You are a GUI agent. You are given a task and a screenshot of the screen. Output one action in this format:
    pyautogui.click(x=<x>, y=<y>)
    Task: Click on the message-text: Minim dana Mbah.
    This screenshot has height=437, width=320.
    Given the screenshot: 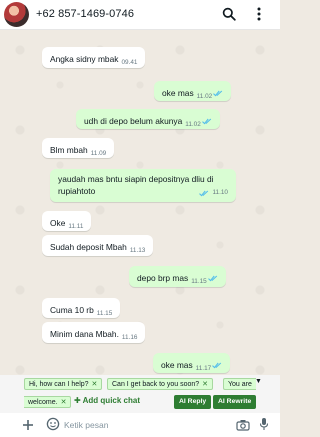 What is the action you would take?
    pyautogui.click(x=84, y=334)
    